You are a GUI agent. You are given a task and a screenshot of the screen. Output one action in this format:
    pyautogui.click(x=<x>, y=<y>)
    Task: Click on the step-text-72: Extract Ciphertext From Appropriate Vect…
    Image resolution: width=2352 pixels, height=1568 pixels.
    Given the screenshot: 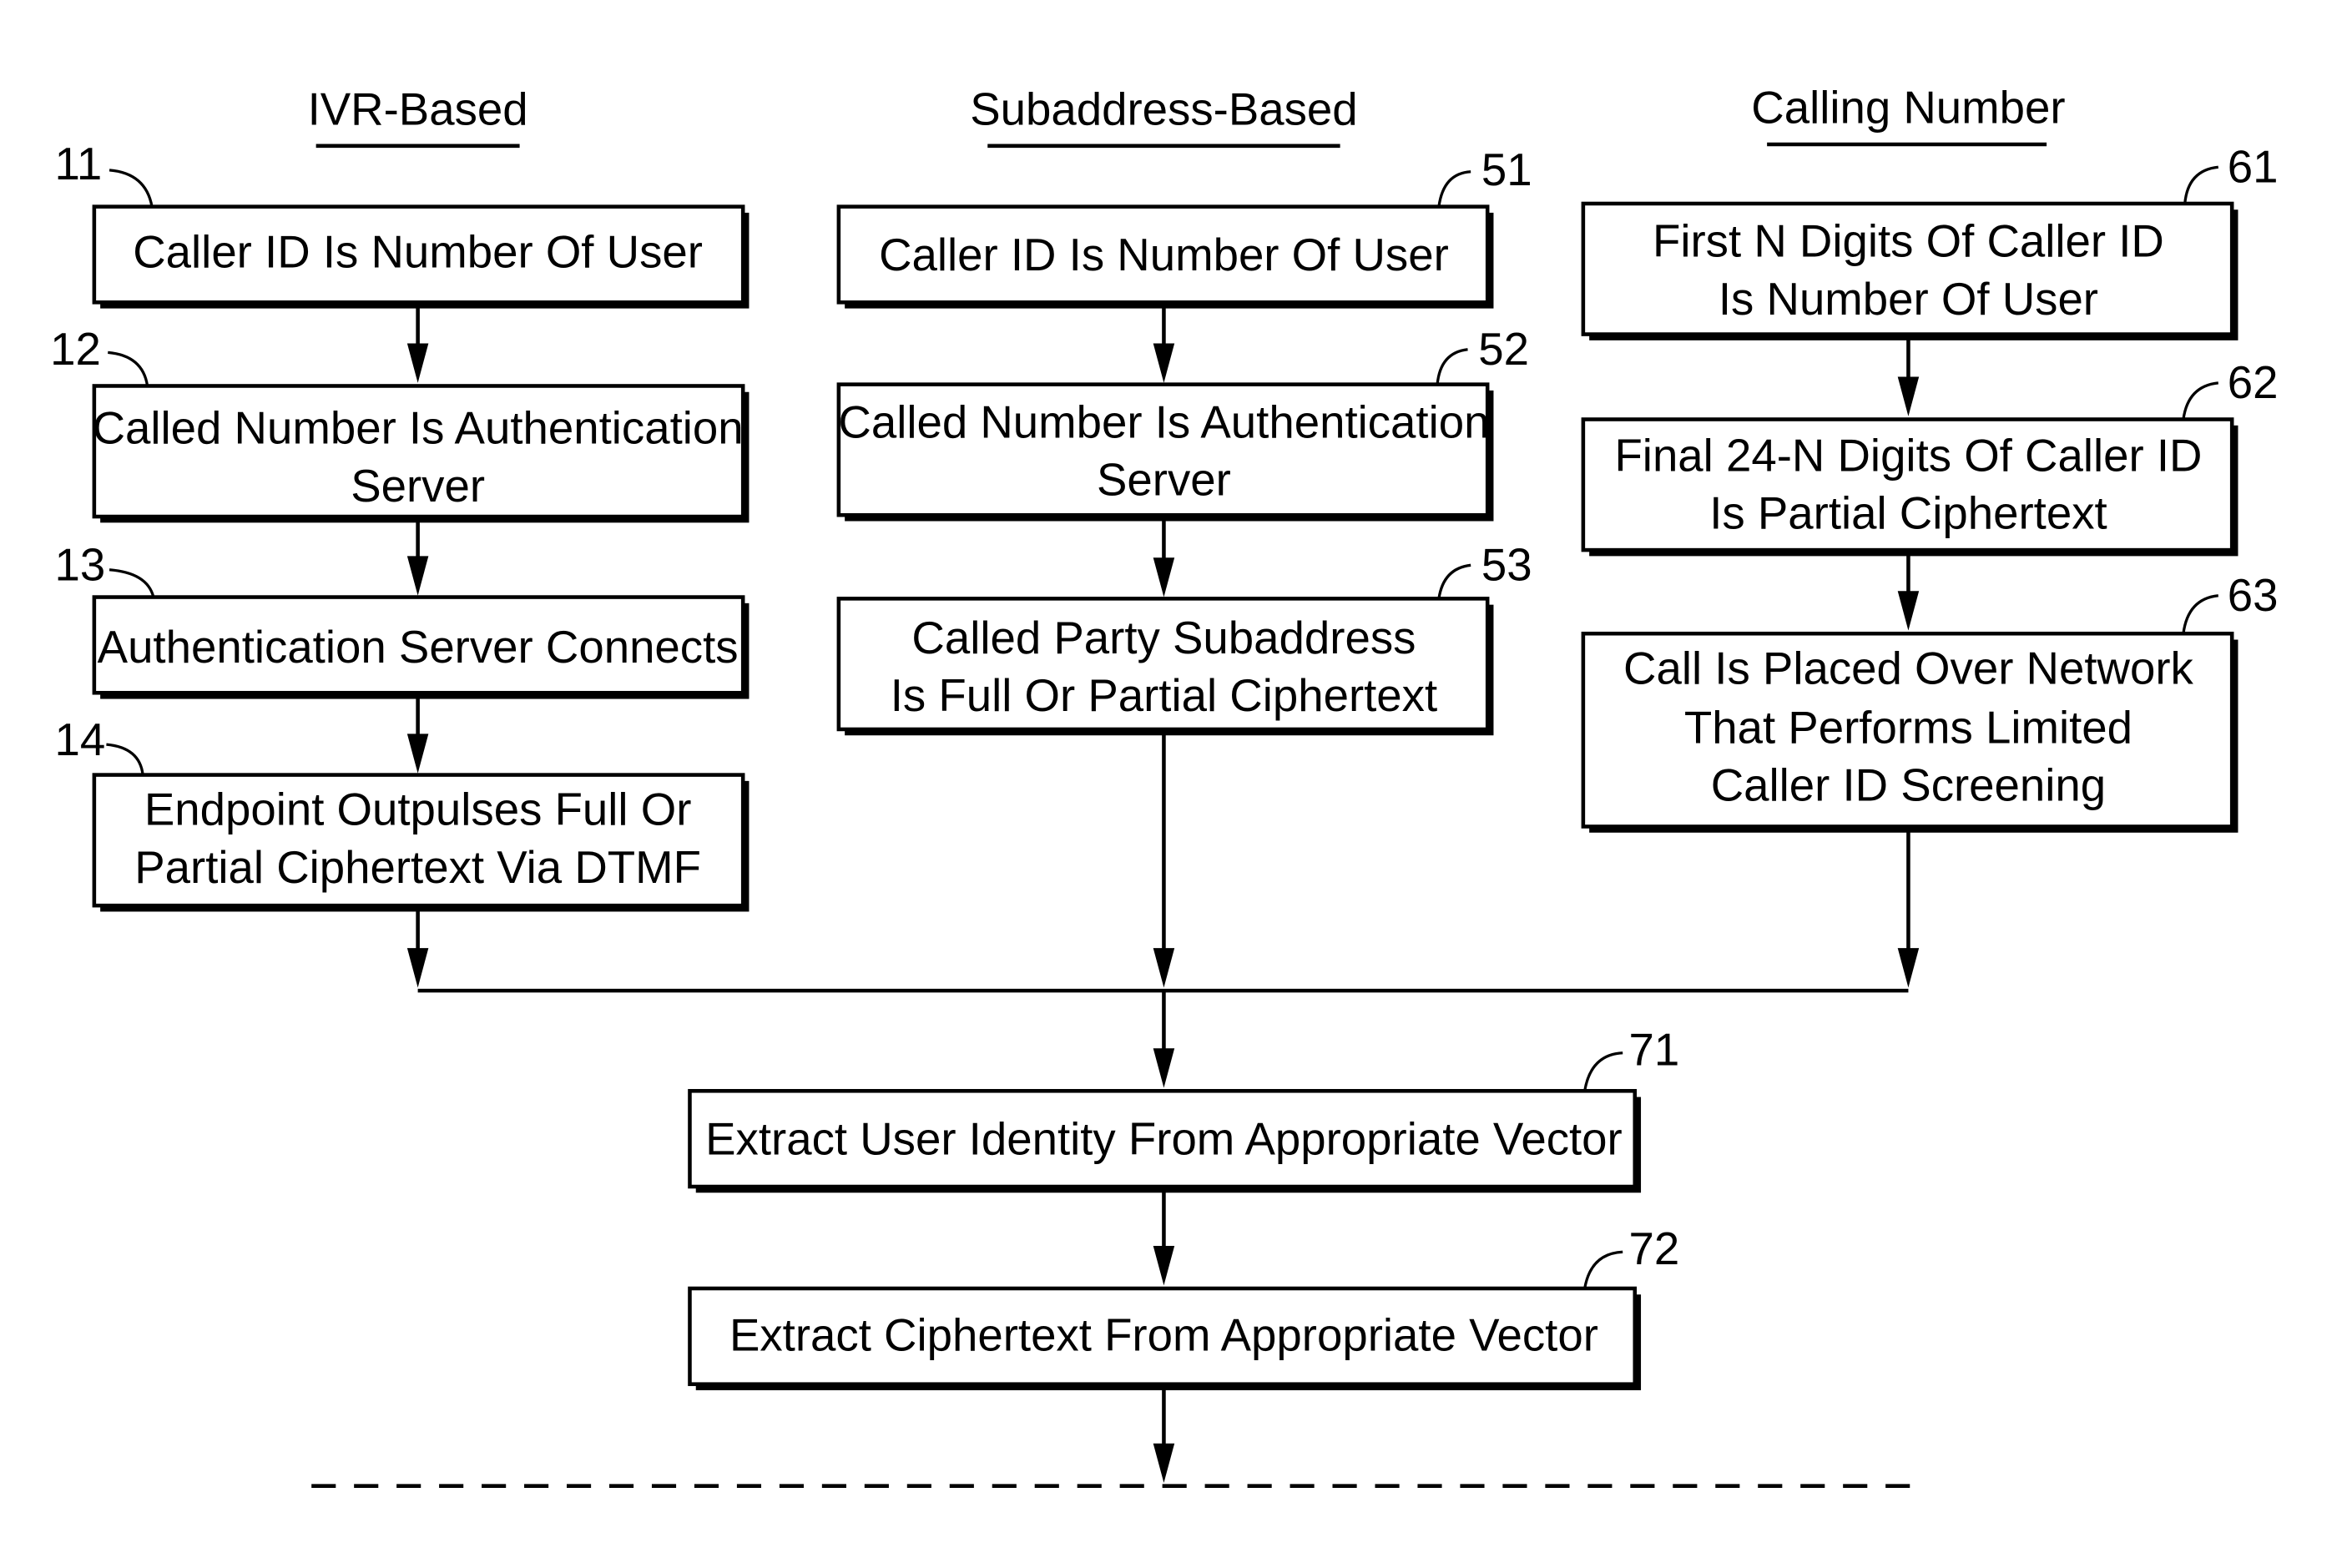 What is the action you would take?
    pyautogui.click(x=1163, y=1335)
    